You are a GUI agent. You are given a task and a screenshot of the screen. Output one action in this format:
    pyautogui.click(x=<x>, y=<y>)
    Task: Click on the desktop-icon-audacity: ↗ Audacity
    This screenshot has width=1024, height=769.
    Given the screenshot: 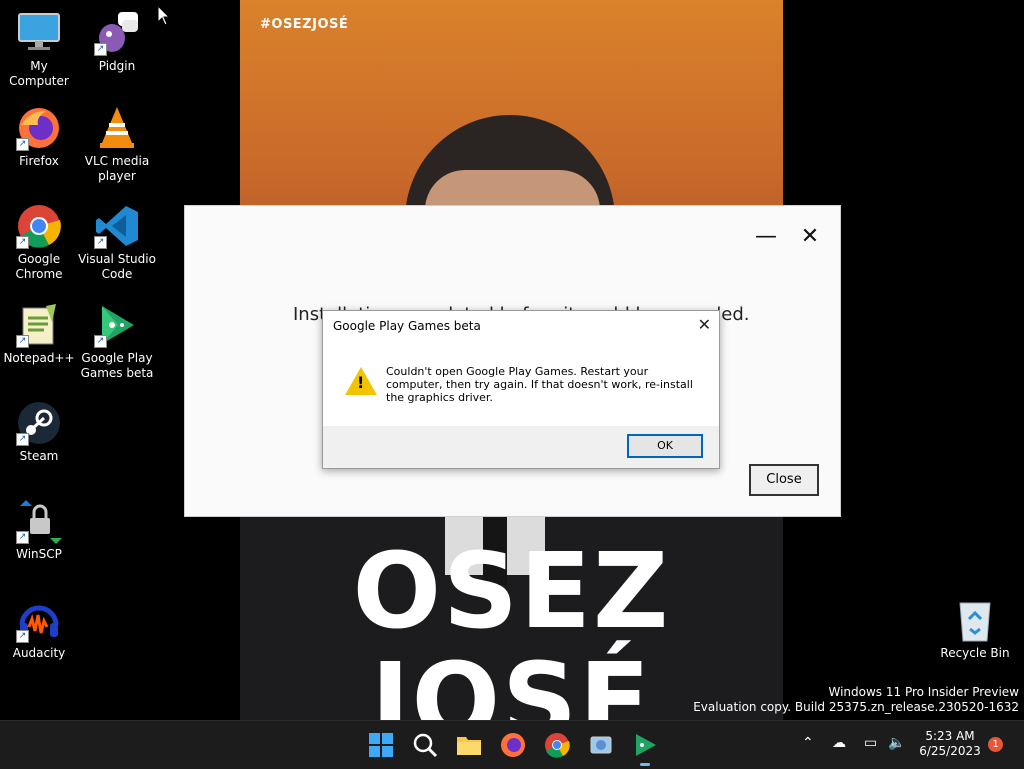 What is the action you would take?
    pyautogui.click(x=39, y=629)
    